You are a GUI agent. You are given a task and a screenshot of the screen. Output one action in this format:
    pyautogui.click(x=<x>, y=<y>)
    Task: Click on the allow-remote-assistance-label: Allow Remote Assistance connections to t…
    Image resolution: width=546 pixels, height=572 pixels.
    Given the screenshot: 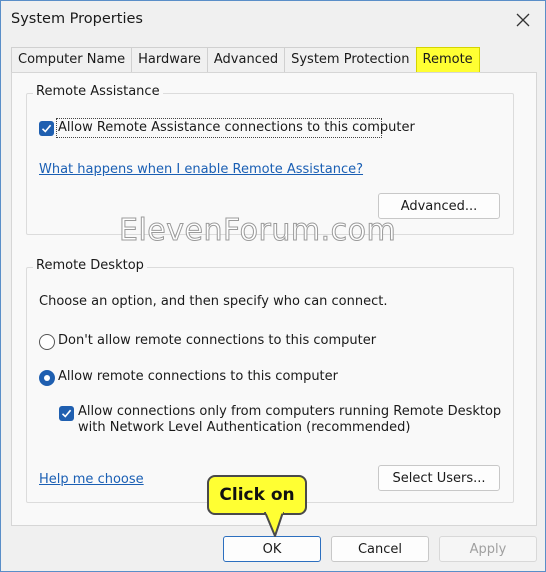 What is the action you would take?
    pyautogui.click(x=236, y=127)
    